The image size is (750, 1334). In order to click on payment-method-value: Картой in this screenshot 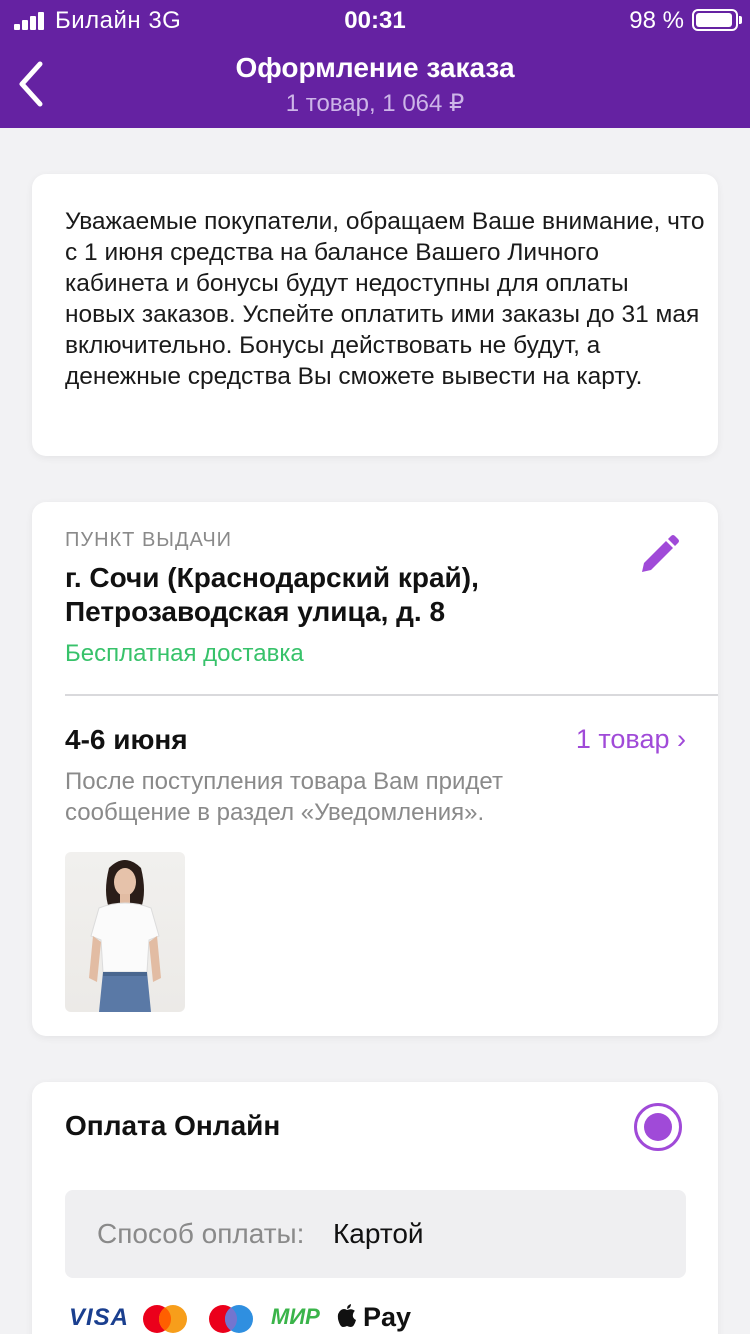, I will do `click(378, 1233)`.